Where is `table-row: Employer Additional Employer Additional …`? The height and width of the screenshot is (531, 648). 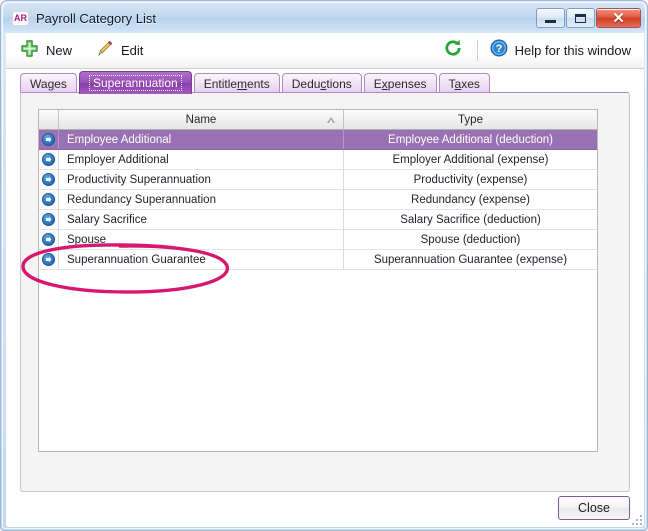
table-row: Employer Additional Employer Additional … is located at coordinates (318, 160).